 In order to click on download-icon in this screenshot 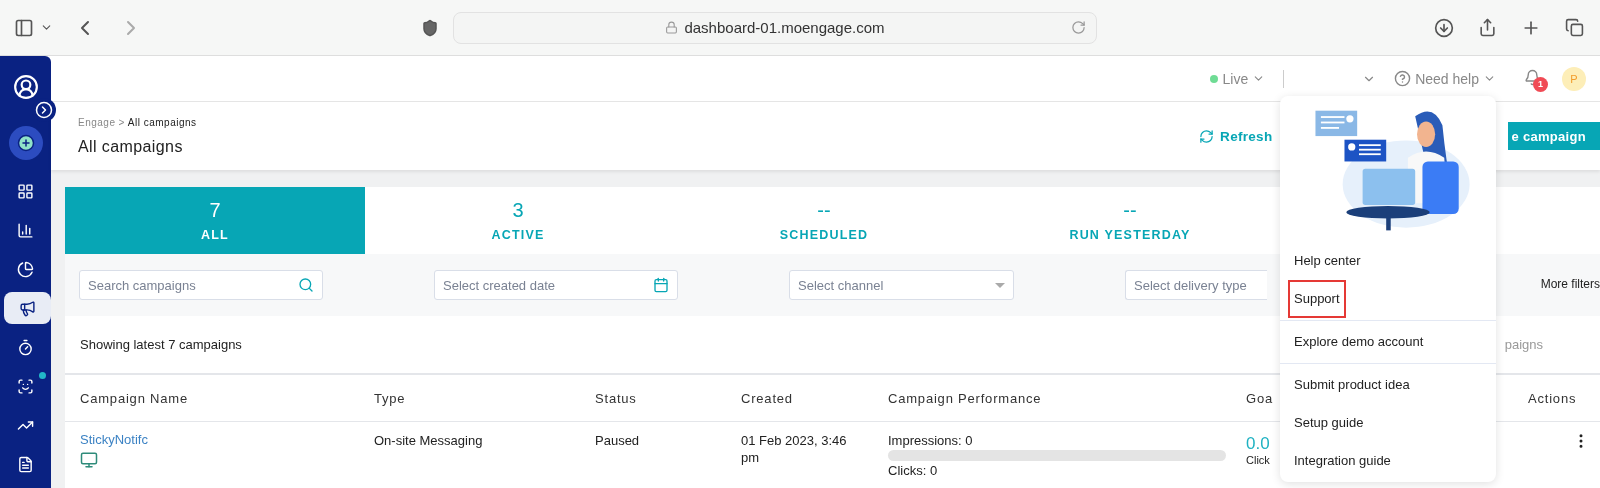, I will do `click(1444, 27)`.